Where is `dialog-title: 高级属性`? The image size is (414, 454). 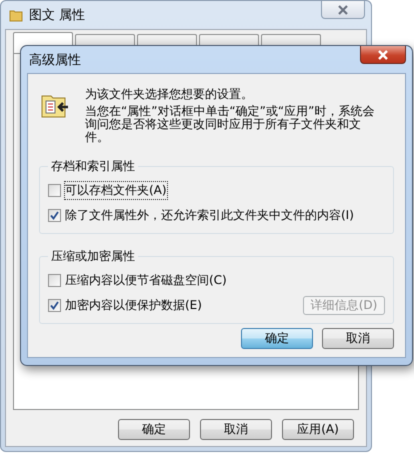 dialog-title: 高级属性 is located at coordinates (55, 60).